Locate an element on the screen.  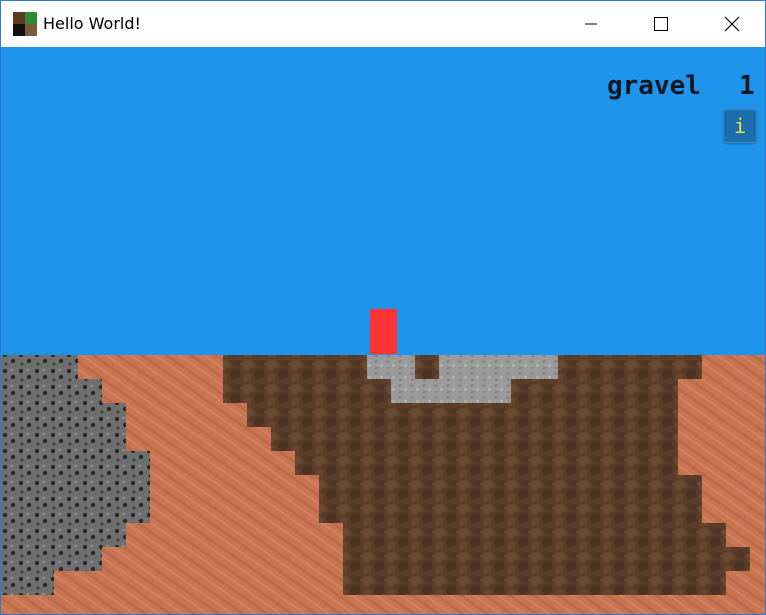
selected-item-count: 1 is located at coordinates (747, 86).